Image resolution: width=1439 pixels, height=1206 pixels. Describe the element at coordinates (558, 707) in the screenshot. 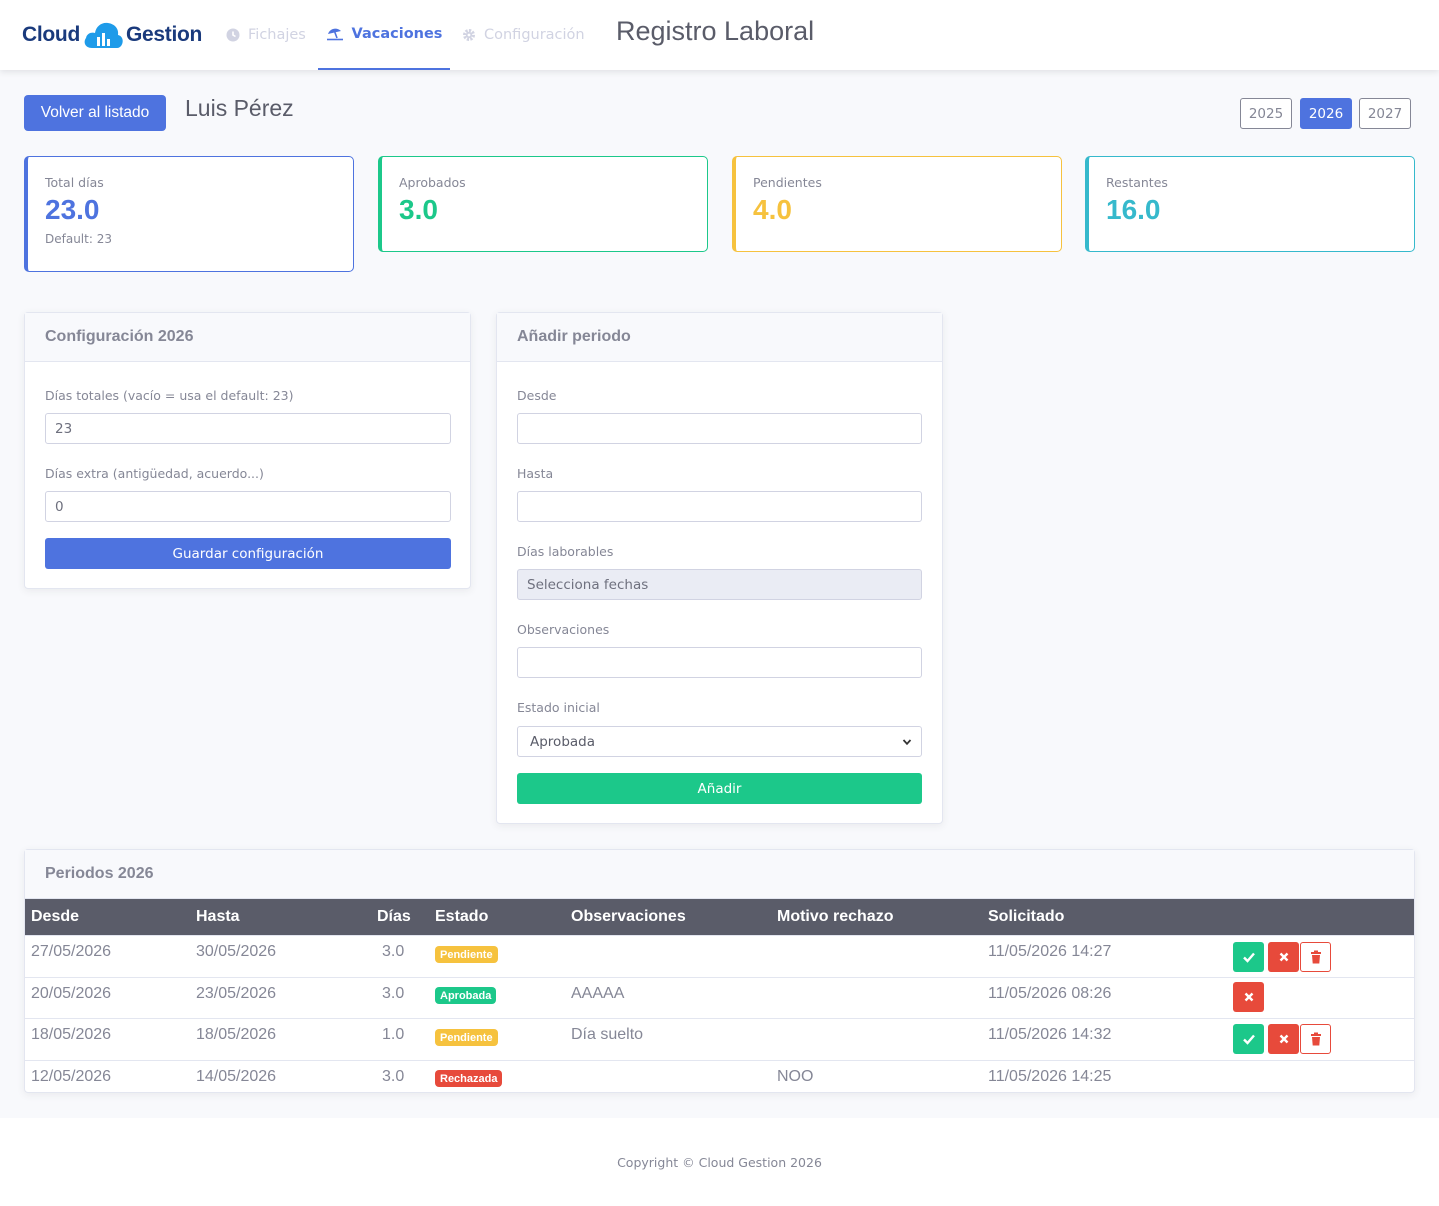

I see `estado-inicial-label: Estado inicial` at that location.